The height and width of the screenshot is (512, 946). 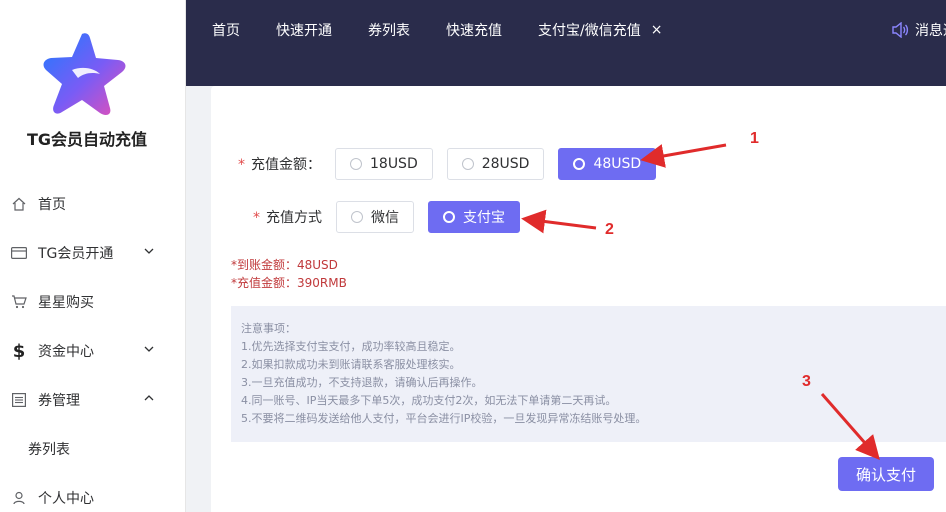 I want to click on sidebar-item-label: 券列表, so click(x=49, y=450).